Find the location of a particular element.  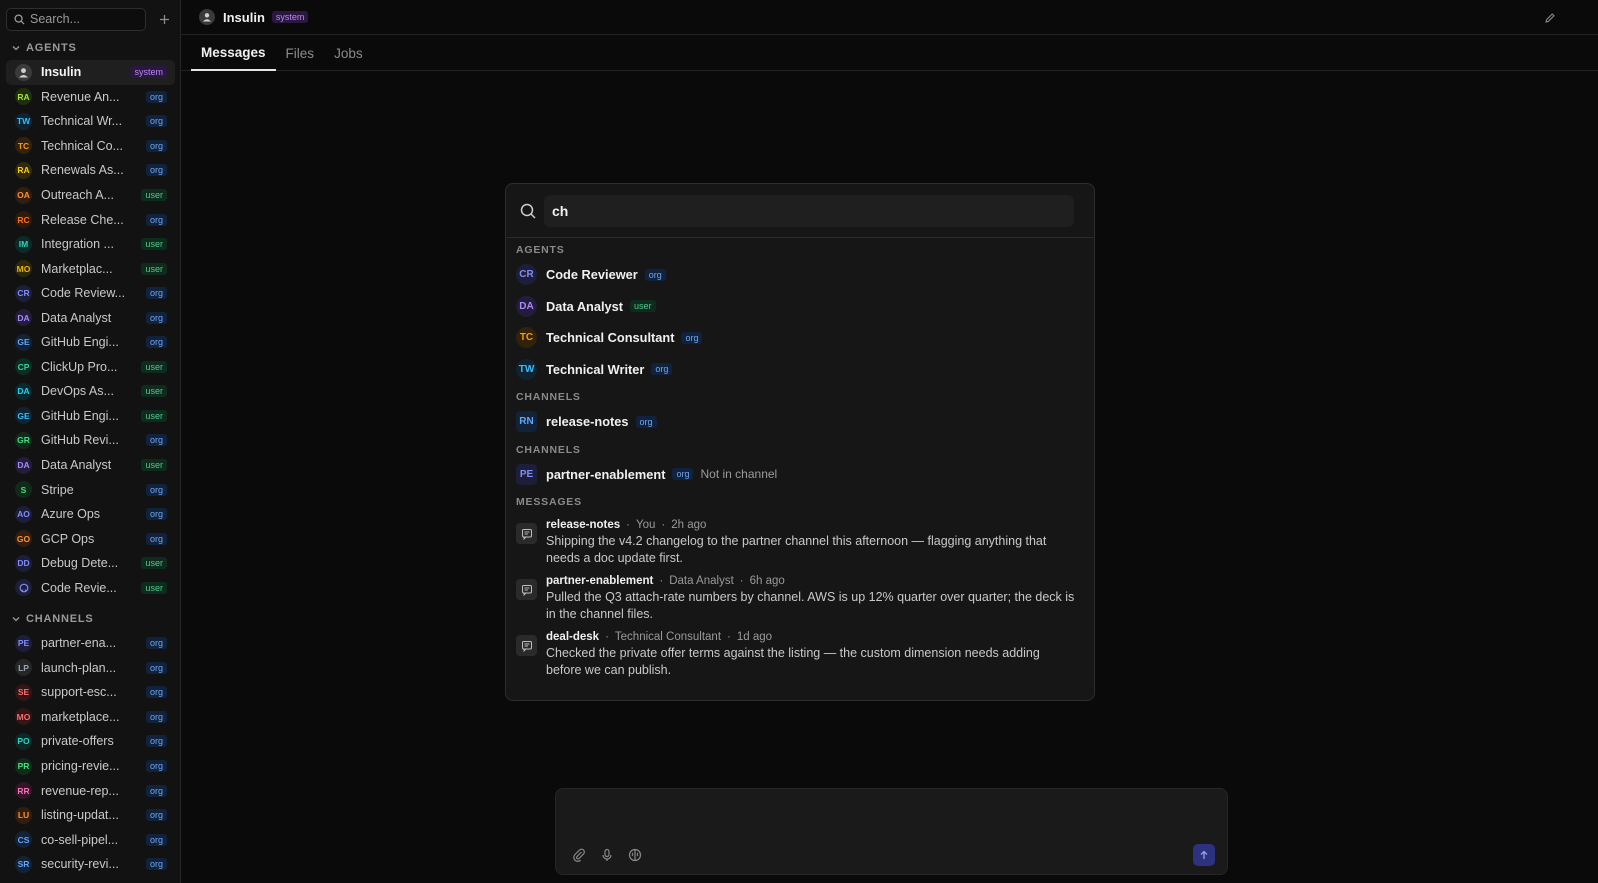

palette-channel-row: RN release-notes org is located at coordinates (800, 422).